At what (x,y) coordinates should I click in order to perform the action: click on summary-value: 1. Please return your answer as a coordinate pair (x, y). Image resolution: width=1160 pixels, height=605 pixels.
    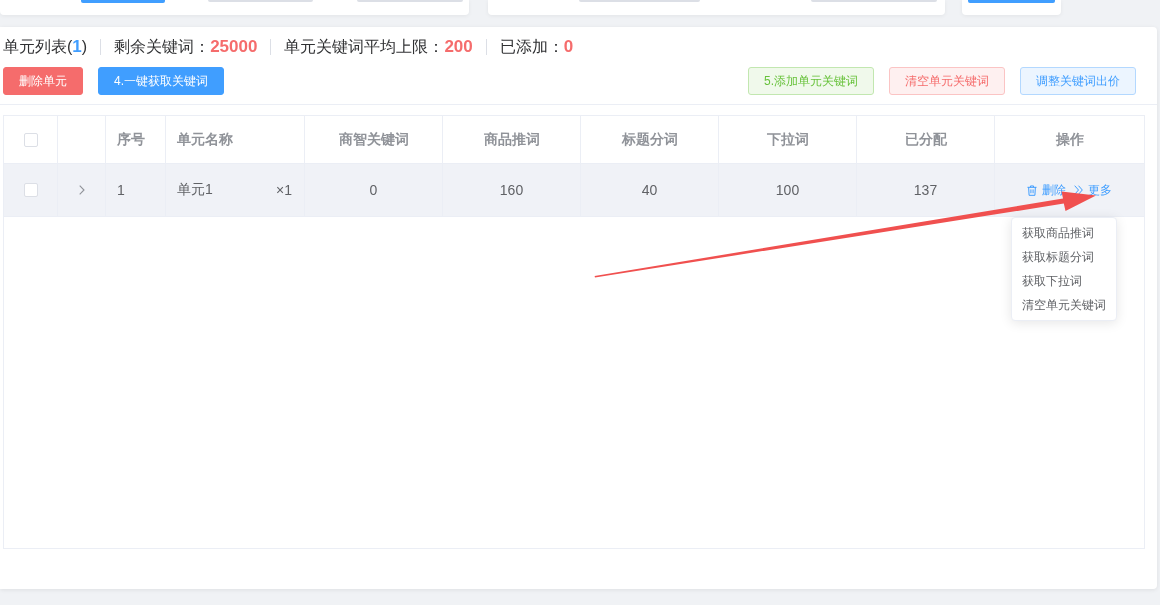
    Looking at the image, I should click on (77, 47).